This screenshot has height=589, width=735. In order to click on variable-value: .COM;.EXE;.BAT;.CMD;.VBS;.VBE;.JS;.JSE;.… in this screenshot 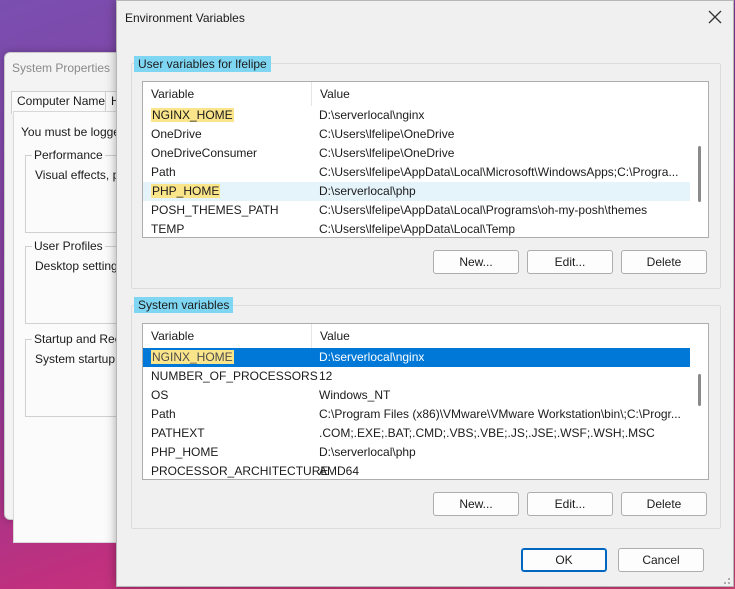, I will do `click(487, 433)`.